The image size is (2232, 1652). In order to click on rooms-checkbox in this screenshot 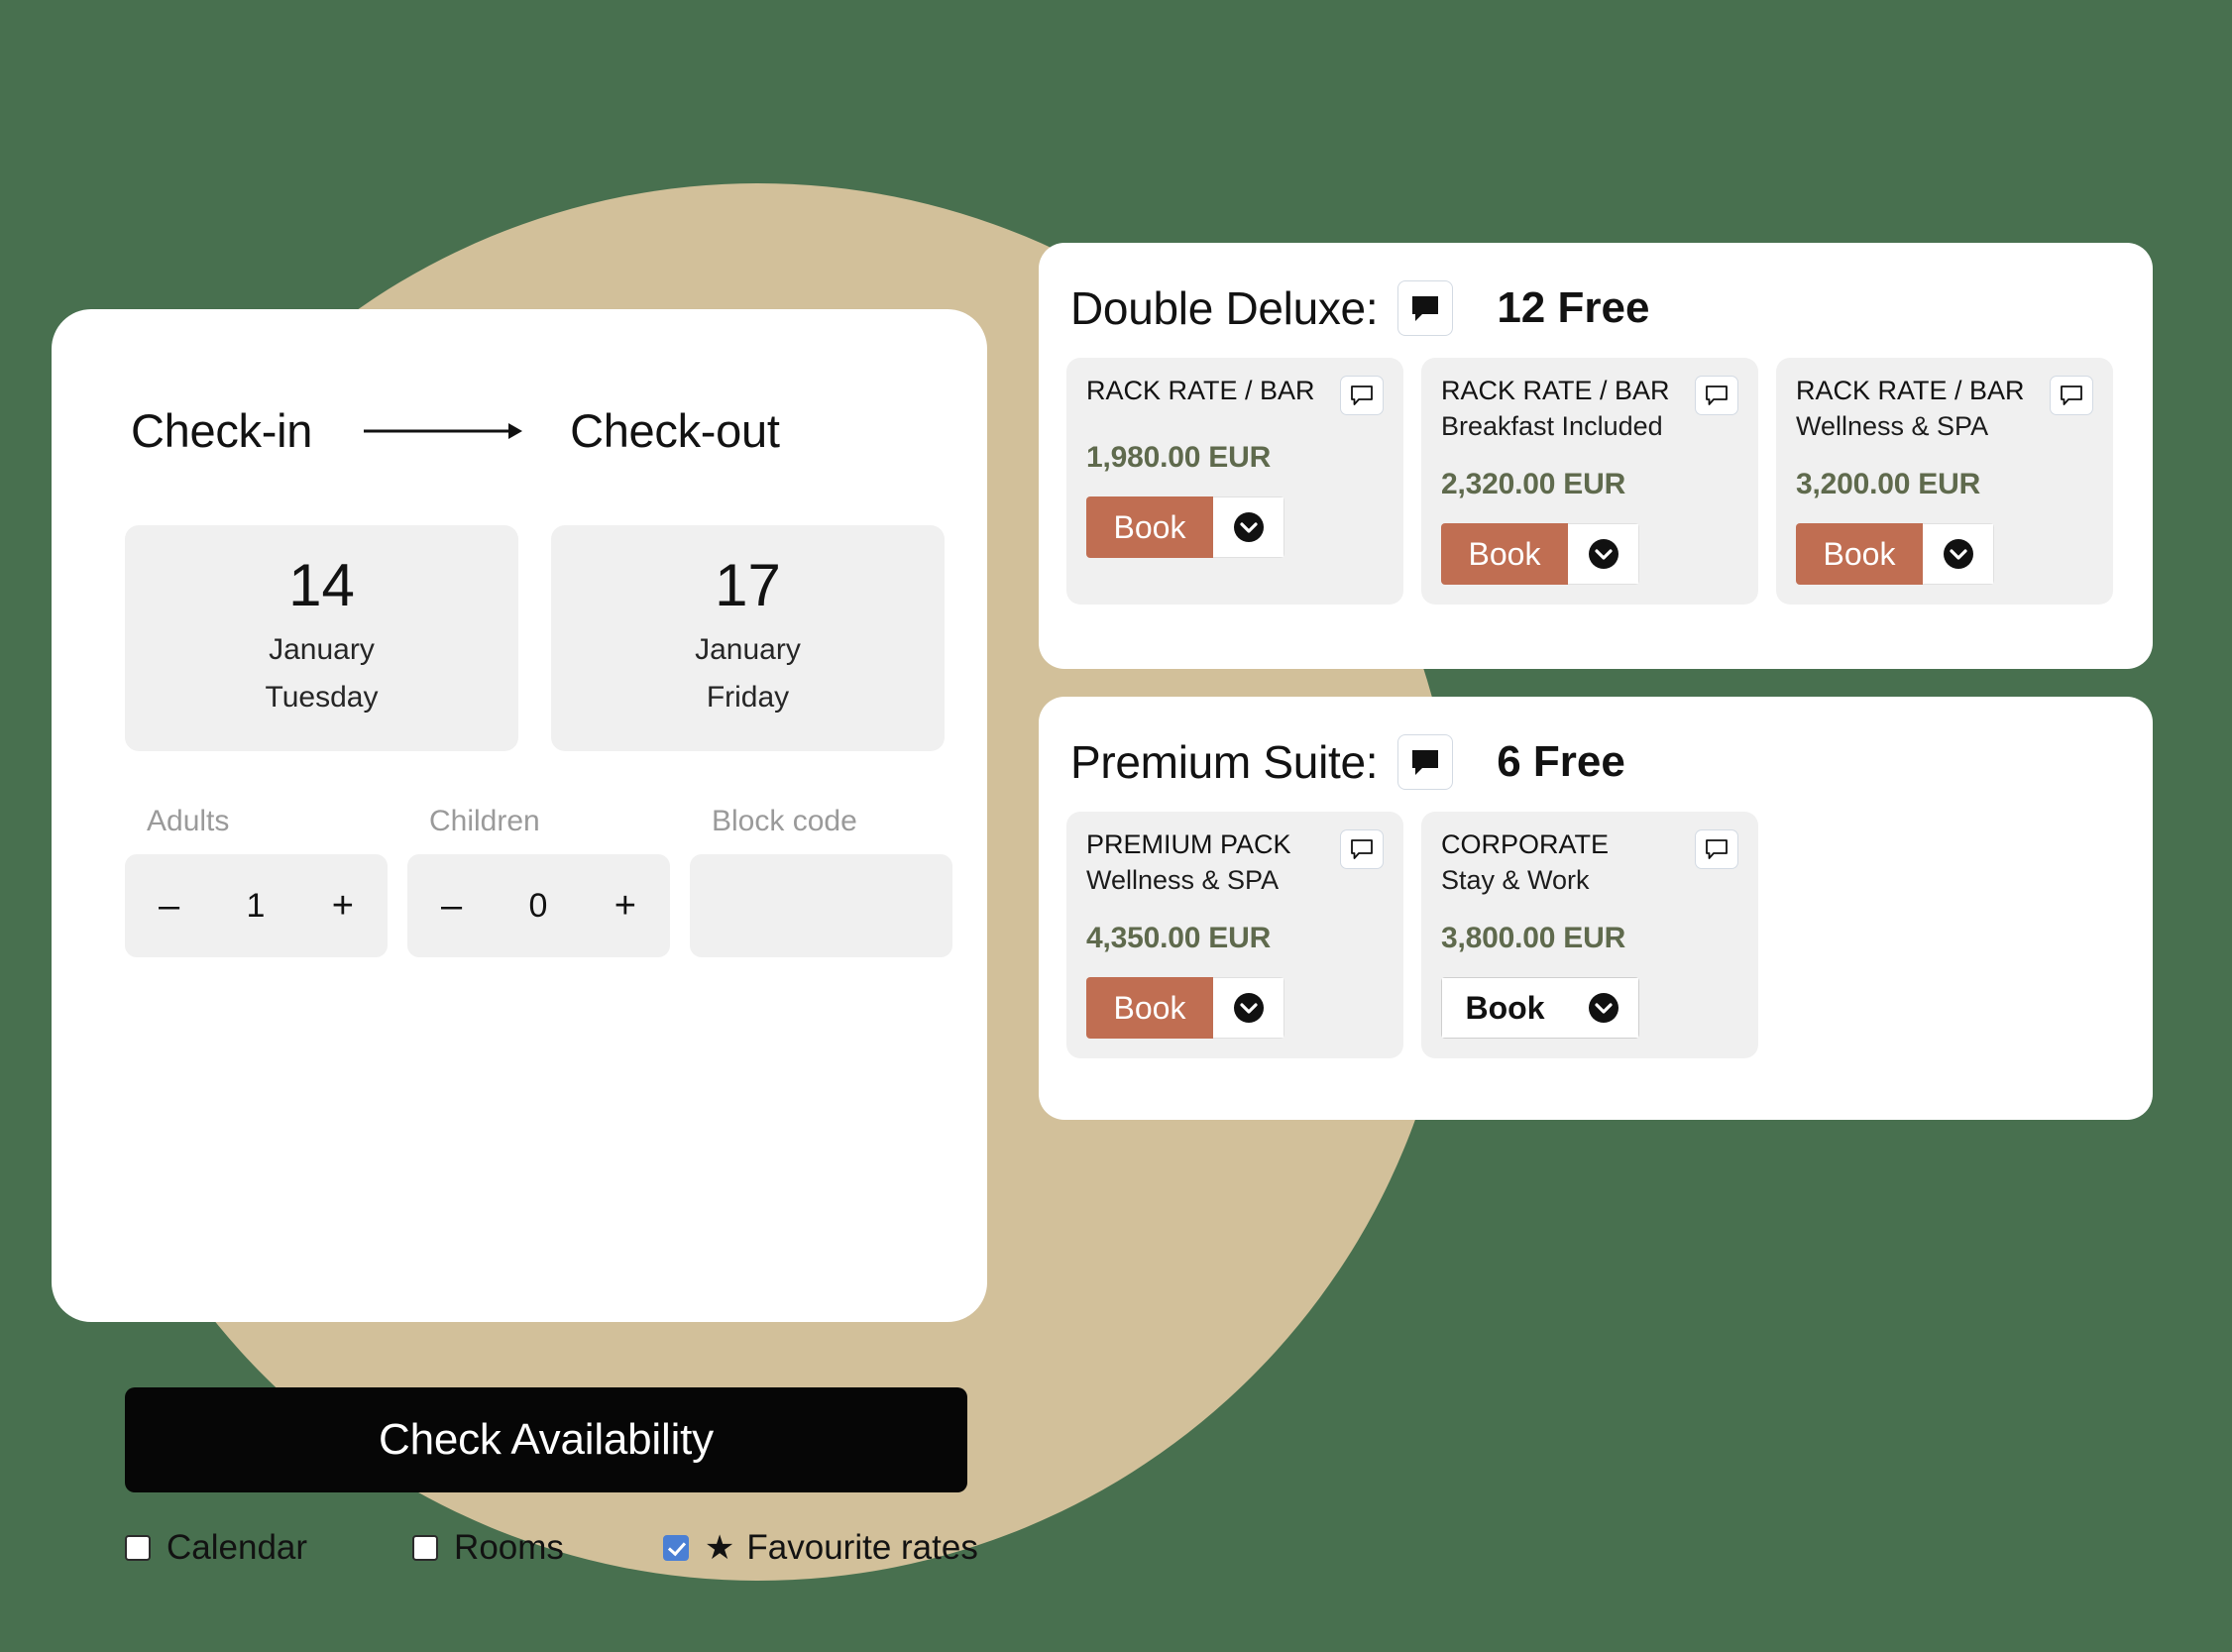, I will do `click(425, 1548)`.